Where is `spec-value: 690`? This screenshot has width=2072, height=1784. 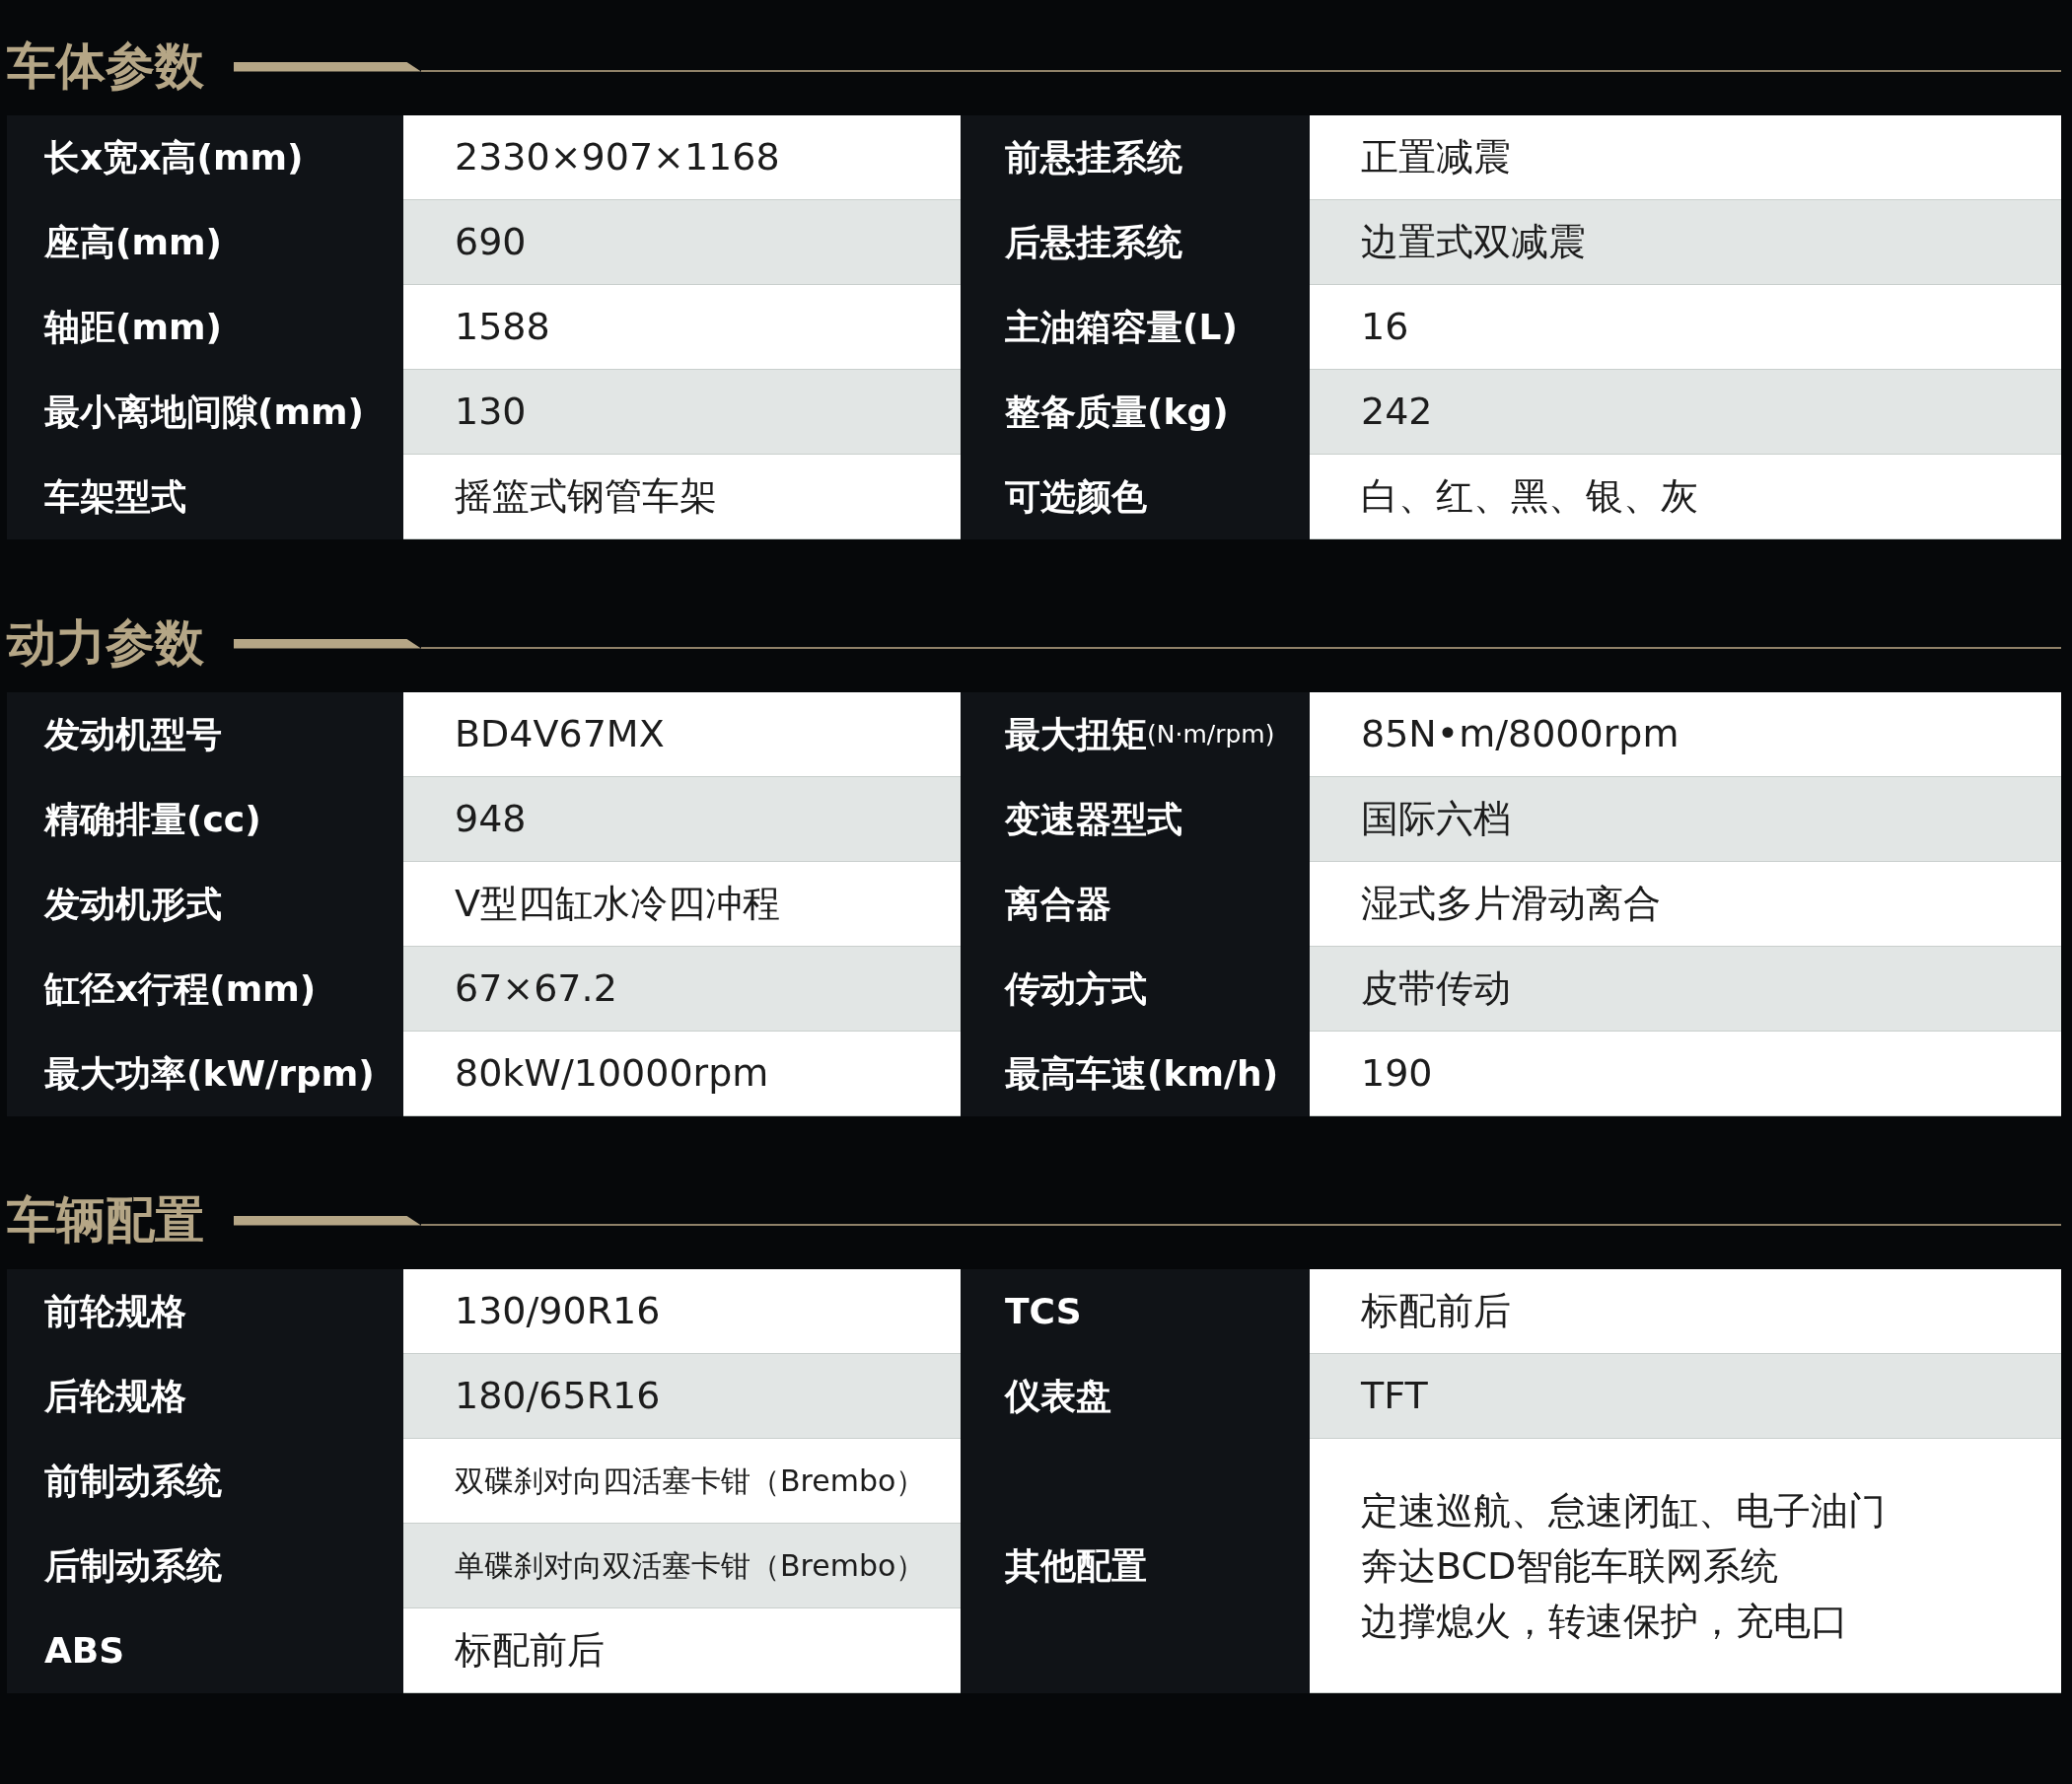 spec-value: 690 is located at coordinates (682, 242).